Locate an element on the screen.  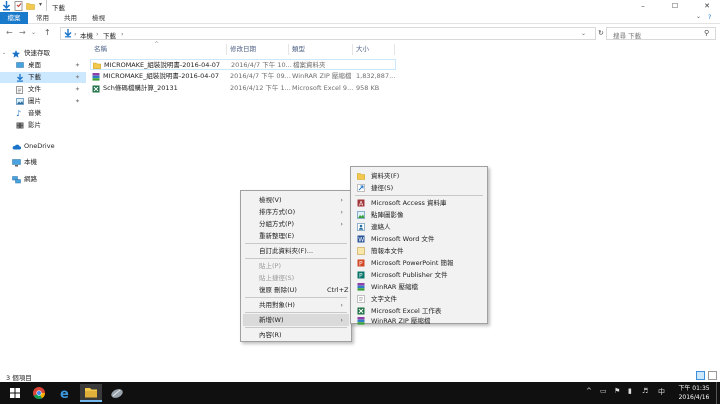
menu-item-new: 新增(W) › is located at coordinates (296, 320).